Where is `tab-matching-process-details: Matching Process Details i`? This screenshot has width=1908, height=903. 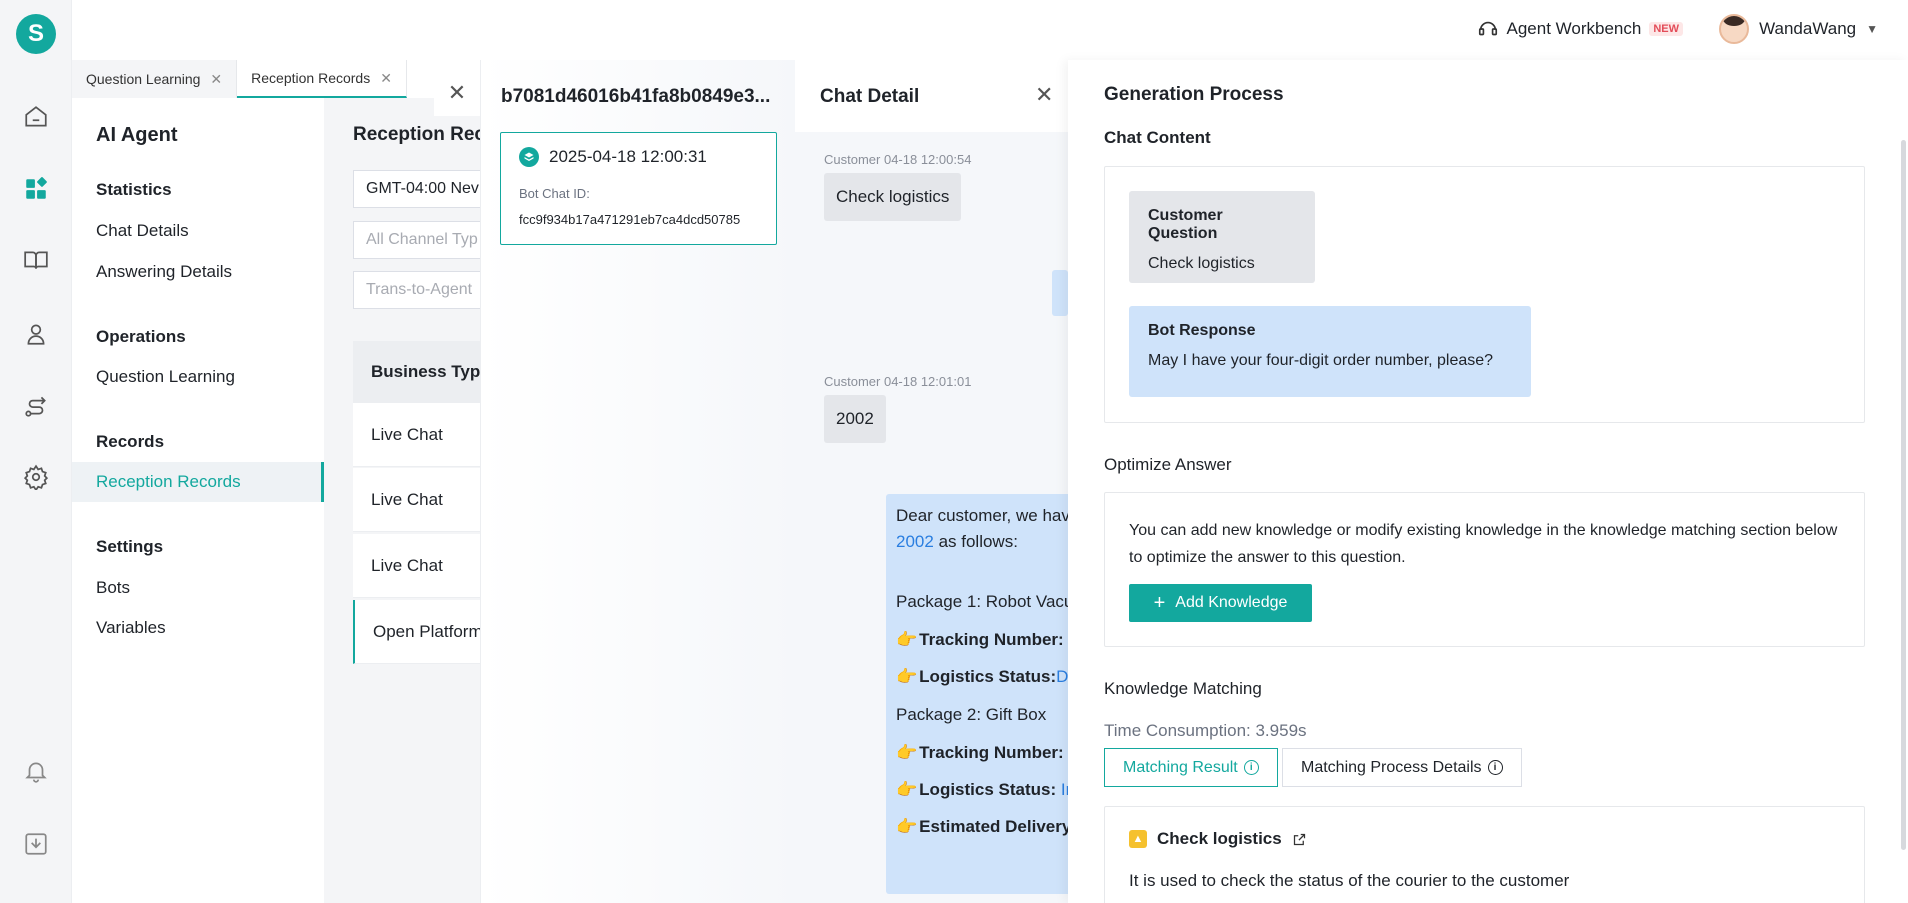
tab-matching-process-details: Matching Process Details i is located at coordinates (1402, 767).